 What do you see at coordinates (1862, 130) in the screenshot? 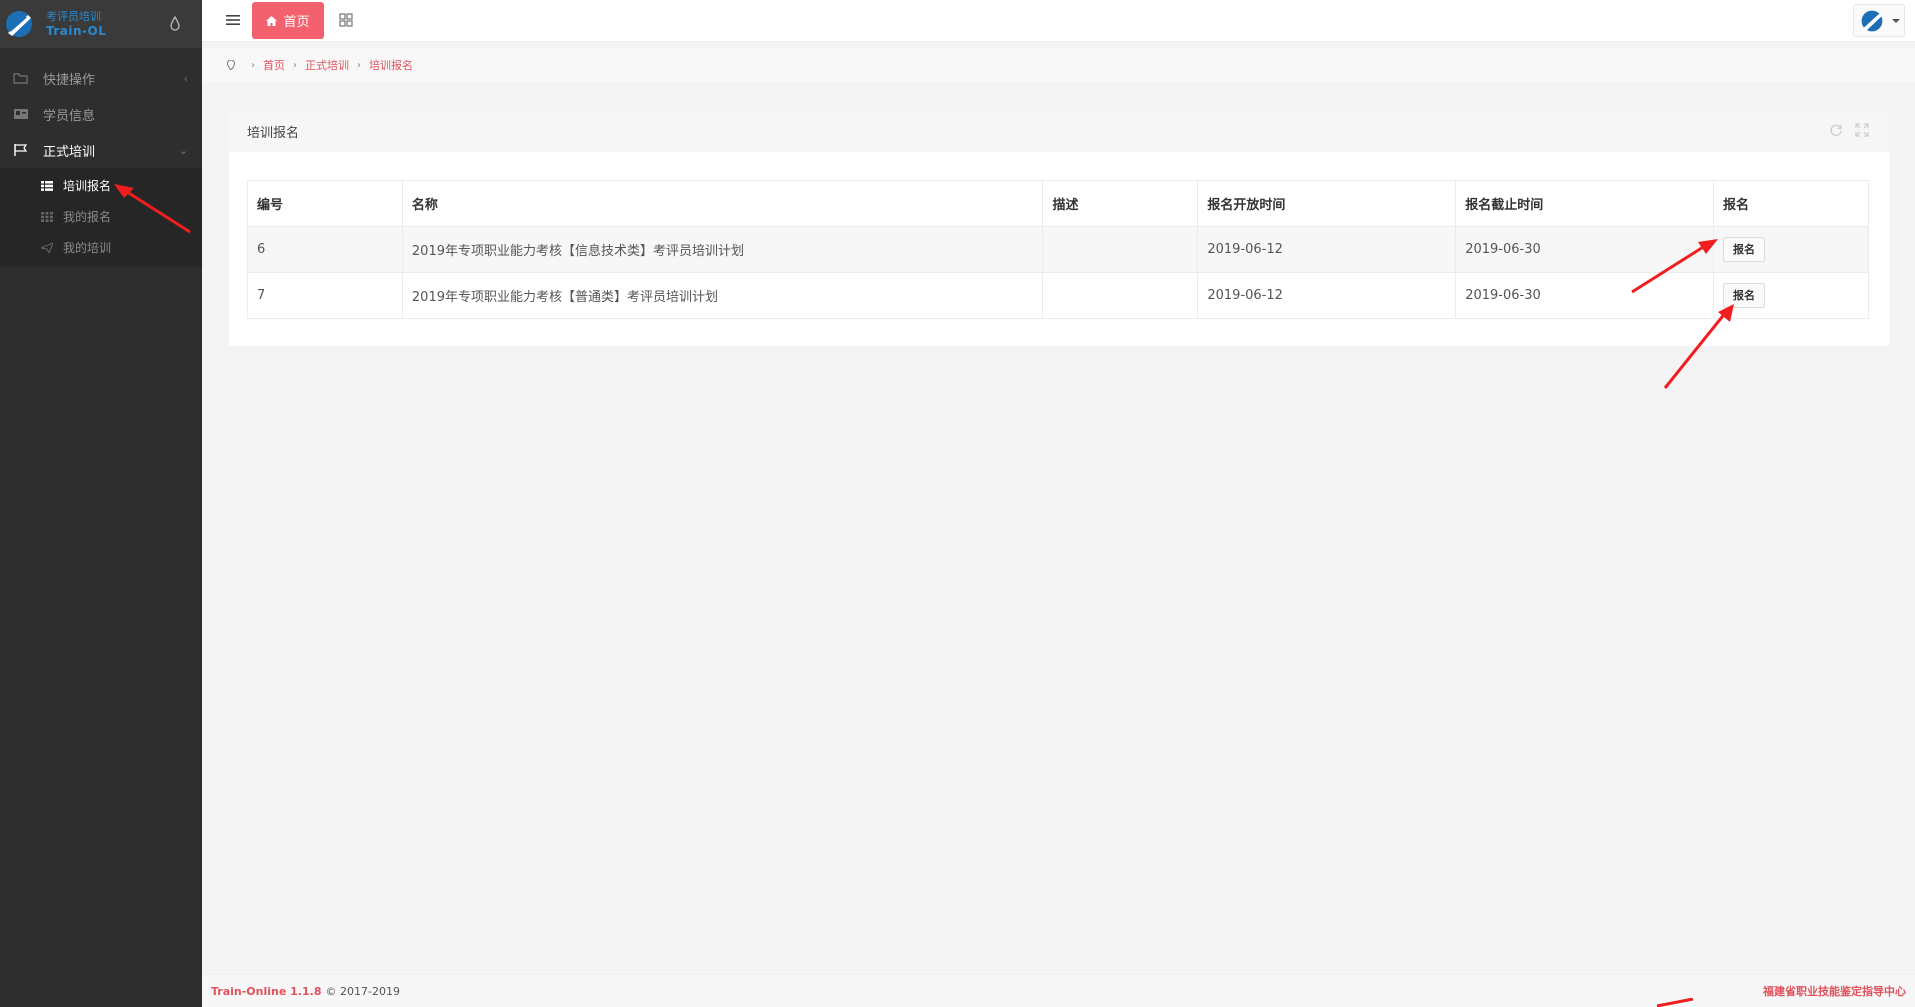
I see `fullscreen-icon` at bounding box center [1862, 130].